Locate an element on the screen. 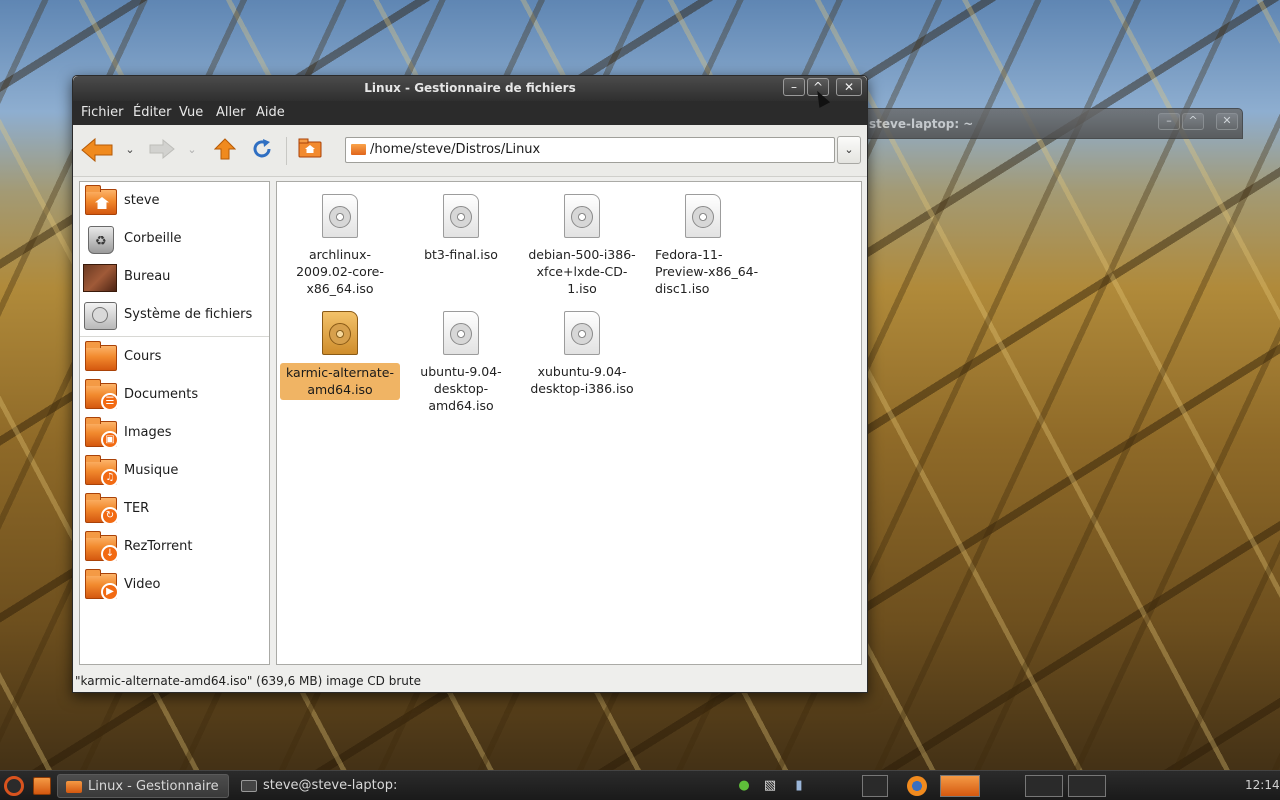 The height and width of the screenshot is (800, 1280). forward-button is located at coordinates (162, 150).